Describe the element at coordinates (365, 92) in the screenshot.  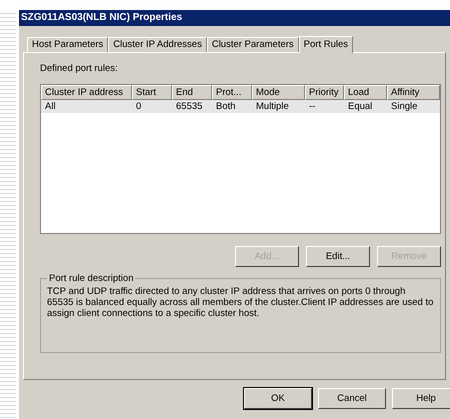
I see `column-header: Load` at that location.